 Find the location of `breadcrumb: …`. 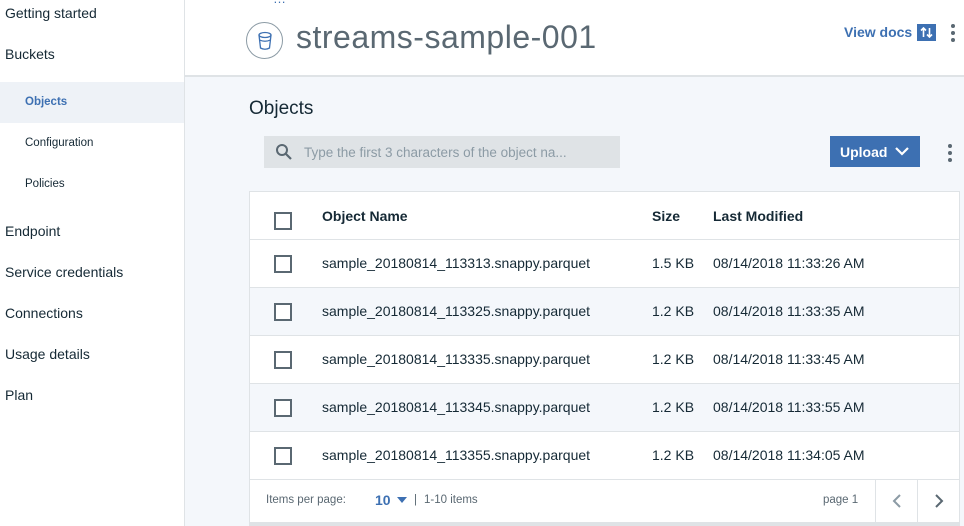

breadcrumb: … is located at coordinates (279, 3).